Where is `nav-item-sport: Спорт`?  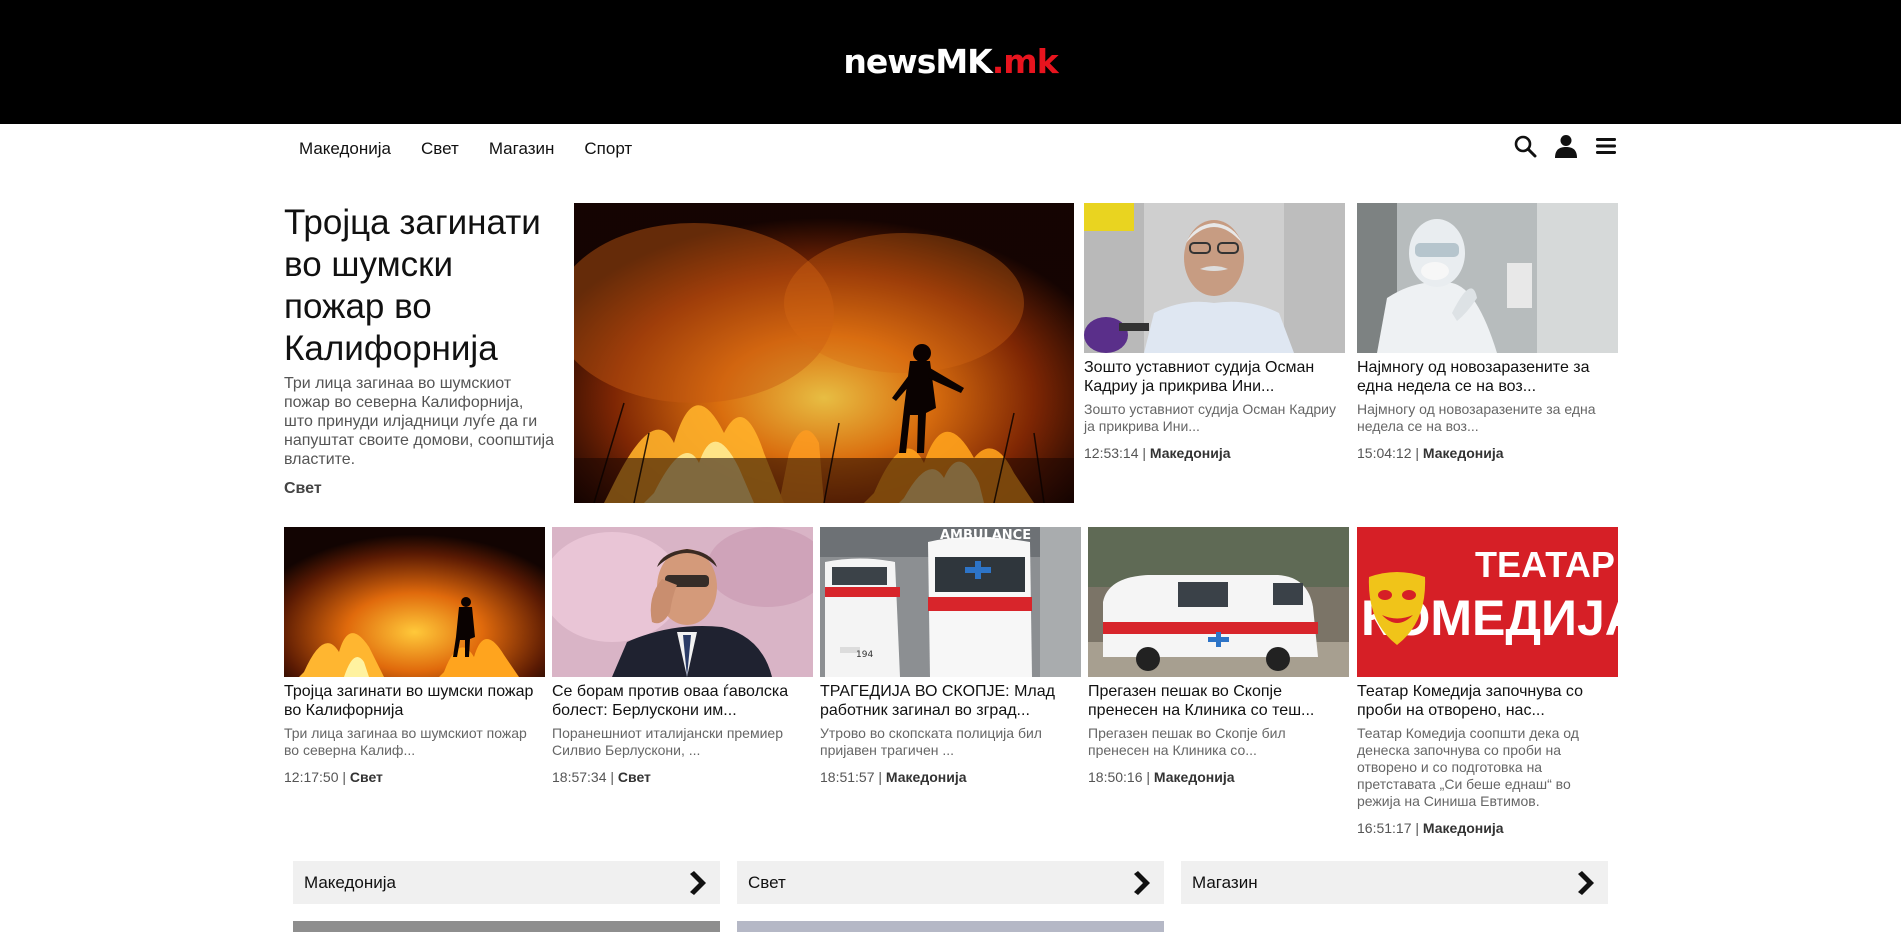 nav-item-sport: Спорт is located at coordinates (608, 149).